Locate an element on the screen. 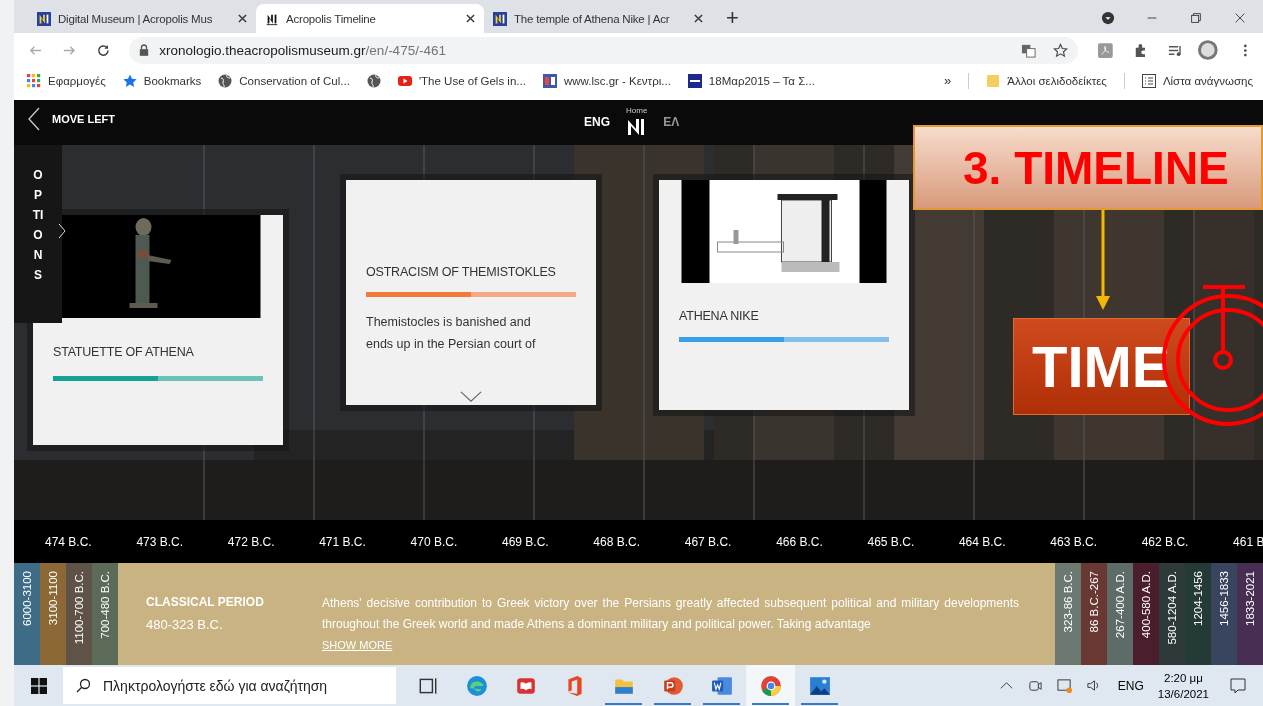  year-label: 471 B.C. is located at coordinates (365, 541).